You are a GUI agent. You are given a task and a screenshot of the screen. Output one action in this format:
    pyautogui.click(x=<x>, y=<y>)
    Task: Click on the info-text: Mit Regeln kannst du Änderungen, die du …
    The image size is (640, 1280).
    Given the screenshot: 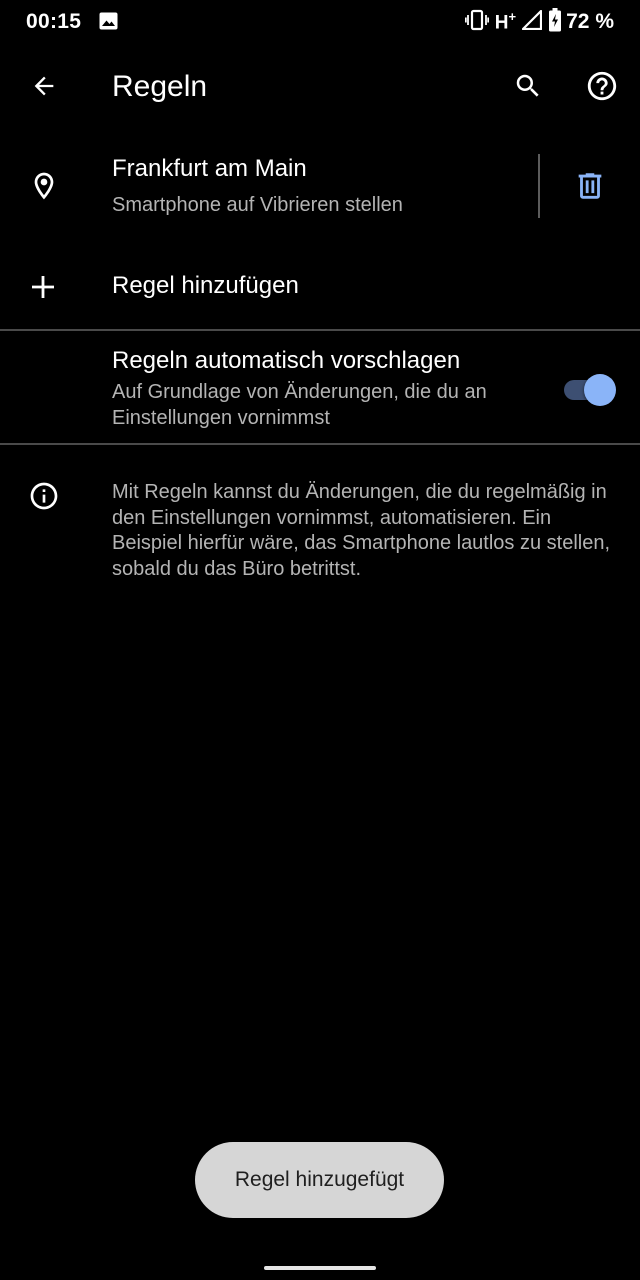 What is the action you would take?
    pyautogui.click(x=361, y=530)
    